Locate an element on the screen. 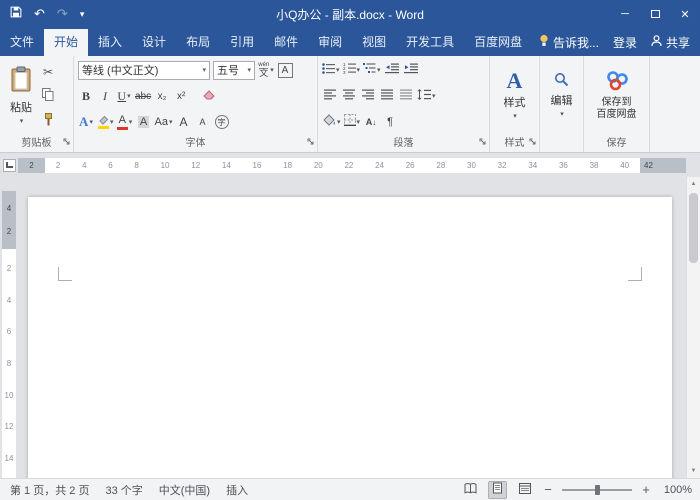 The height and width of the screenshot is (500, 700). styles-button: A 样式 ▾ is located at coordinates (514, 95).